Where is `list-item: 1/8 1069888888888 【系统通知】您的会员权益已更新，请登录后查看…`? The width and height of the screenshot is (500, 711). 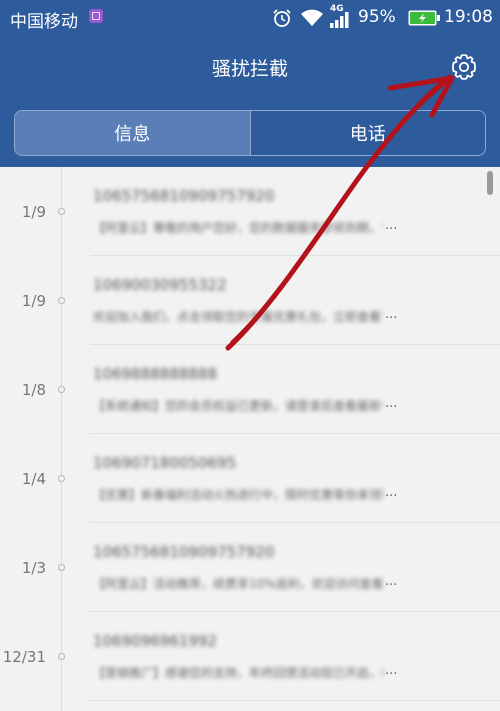
list-item: 1/8 1069888888888 【系统通知】您的会员权益已更新，请登录后查看… is located at coordinates (250, 389).